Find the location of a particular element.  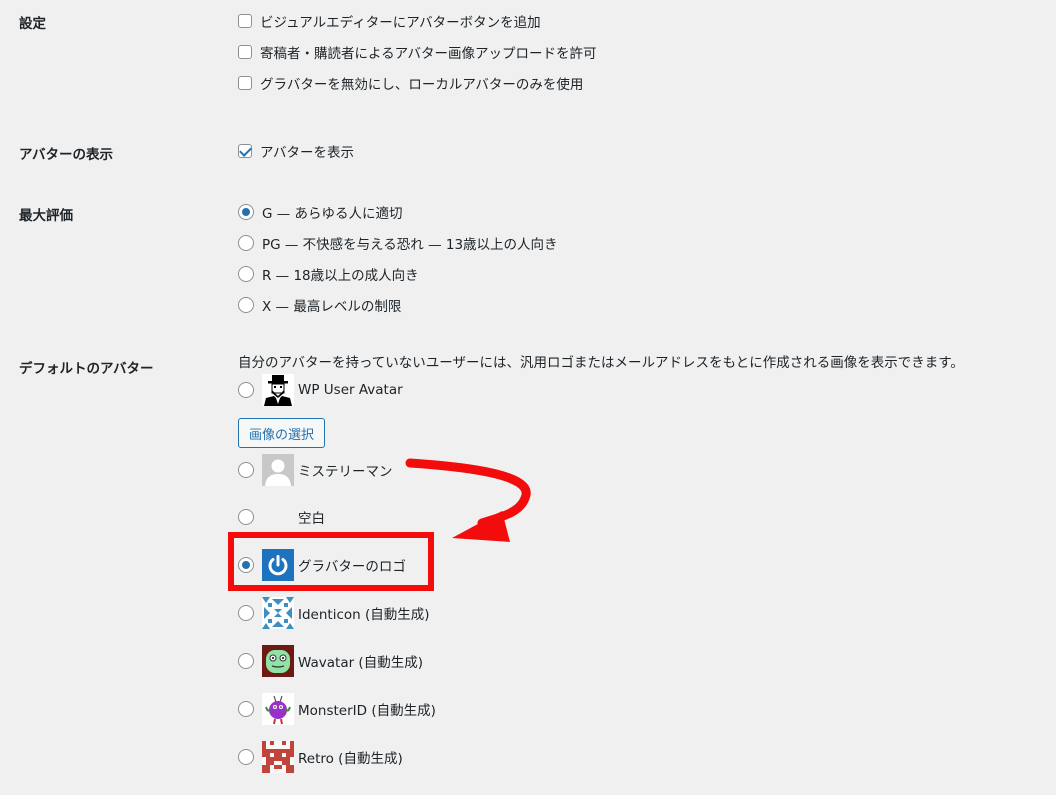

avatar-option-retro: Retro (自動生成) is located at coordinates (320, 757).